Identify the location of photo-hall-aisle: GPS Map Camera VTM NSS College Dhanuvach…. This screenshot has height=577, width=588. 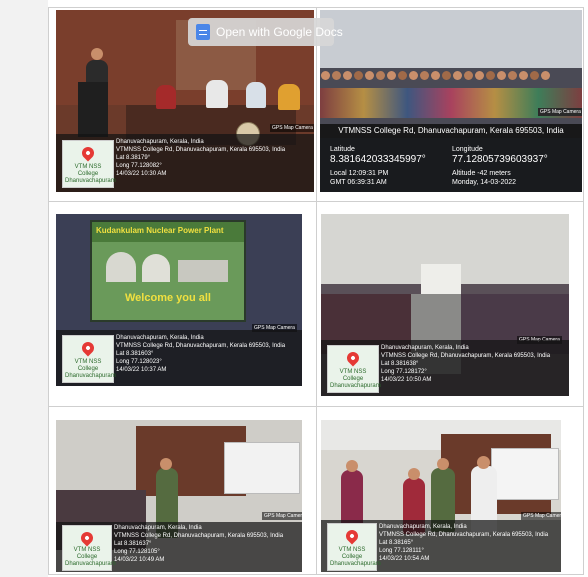
(445, 305).